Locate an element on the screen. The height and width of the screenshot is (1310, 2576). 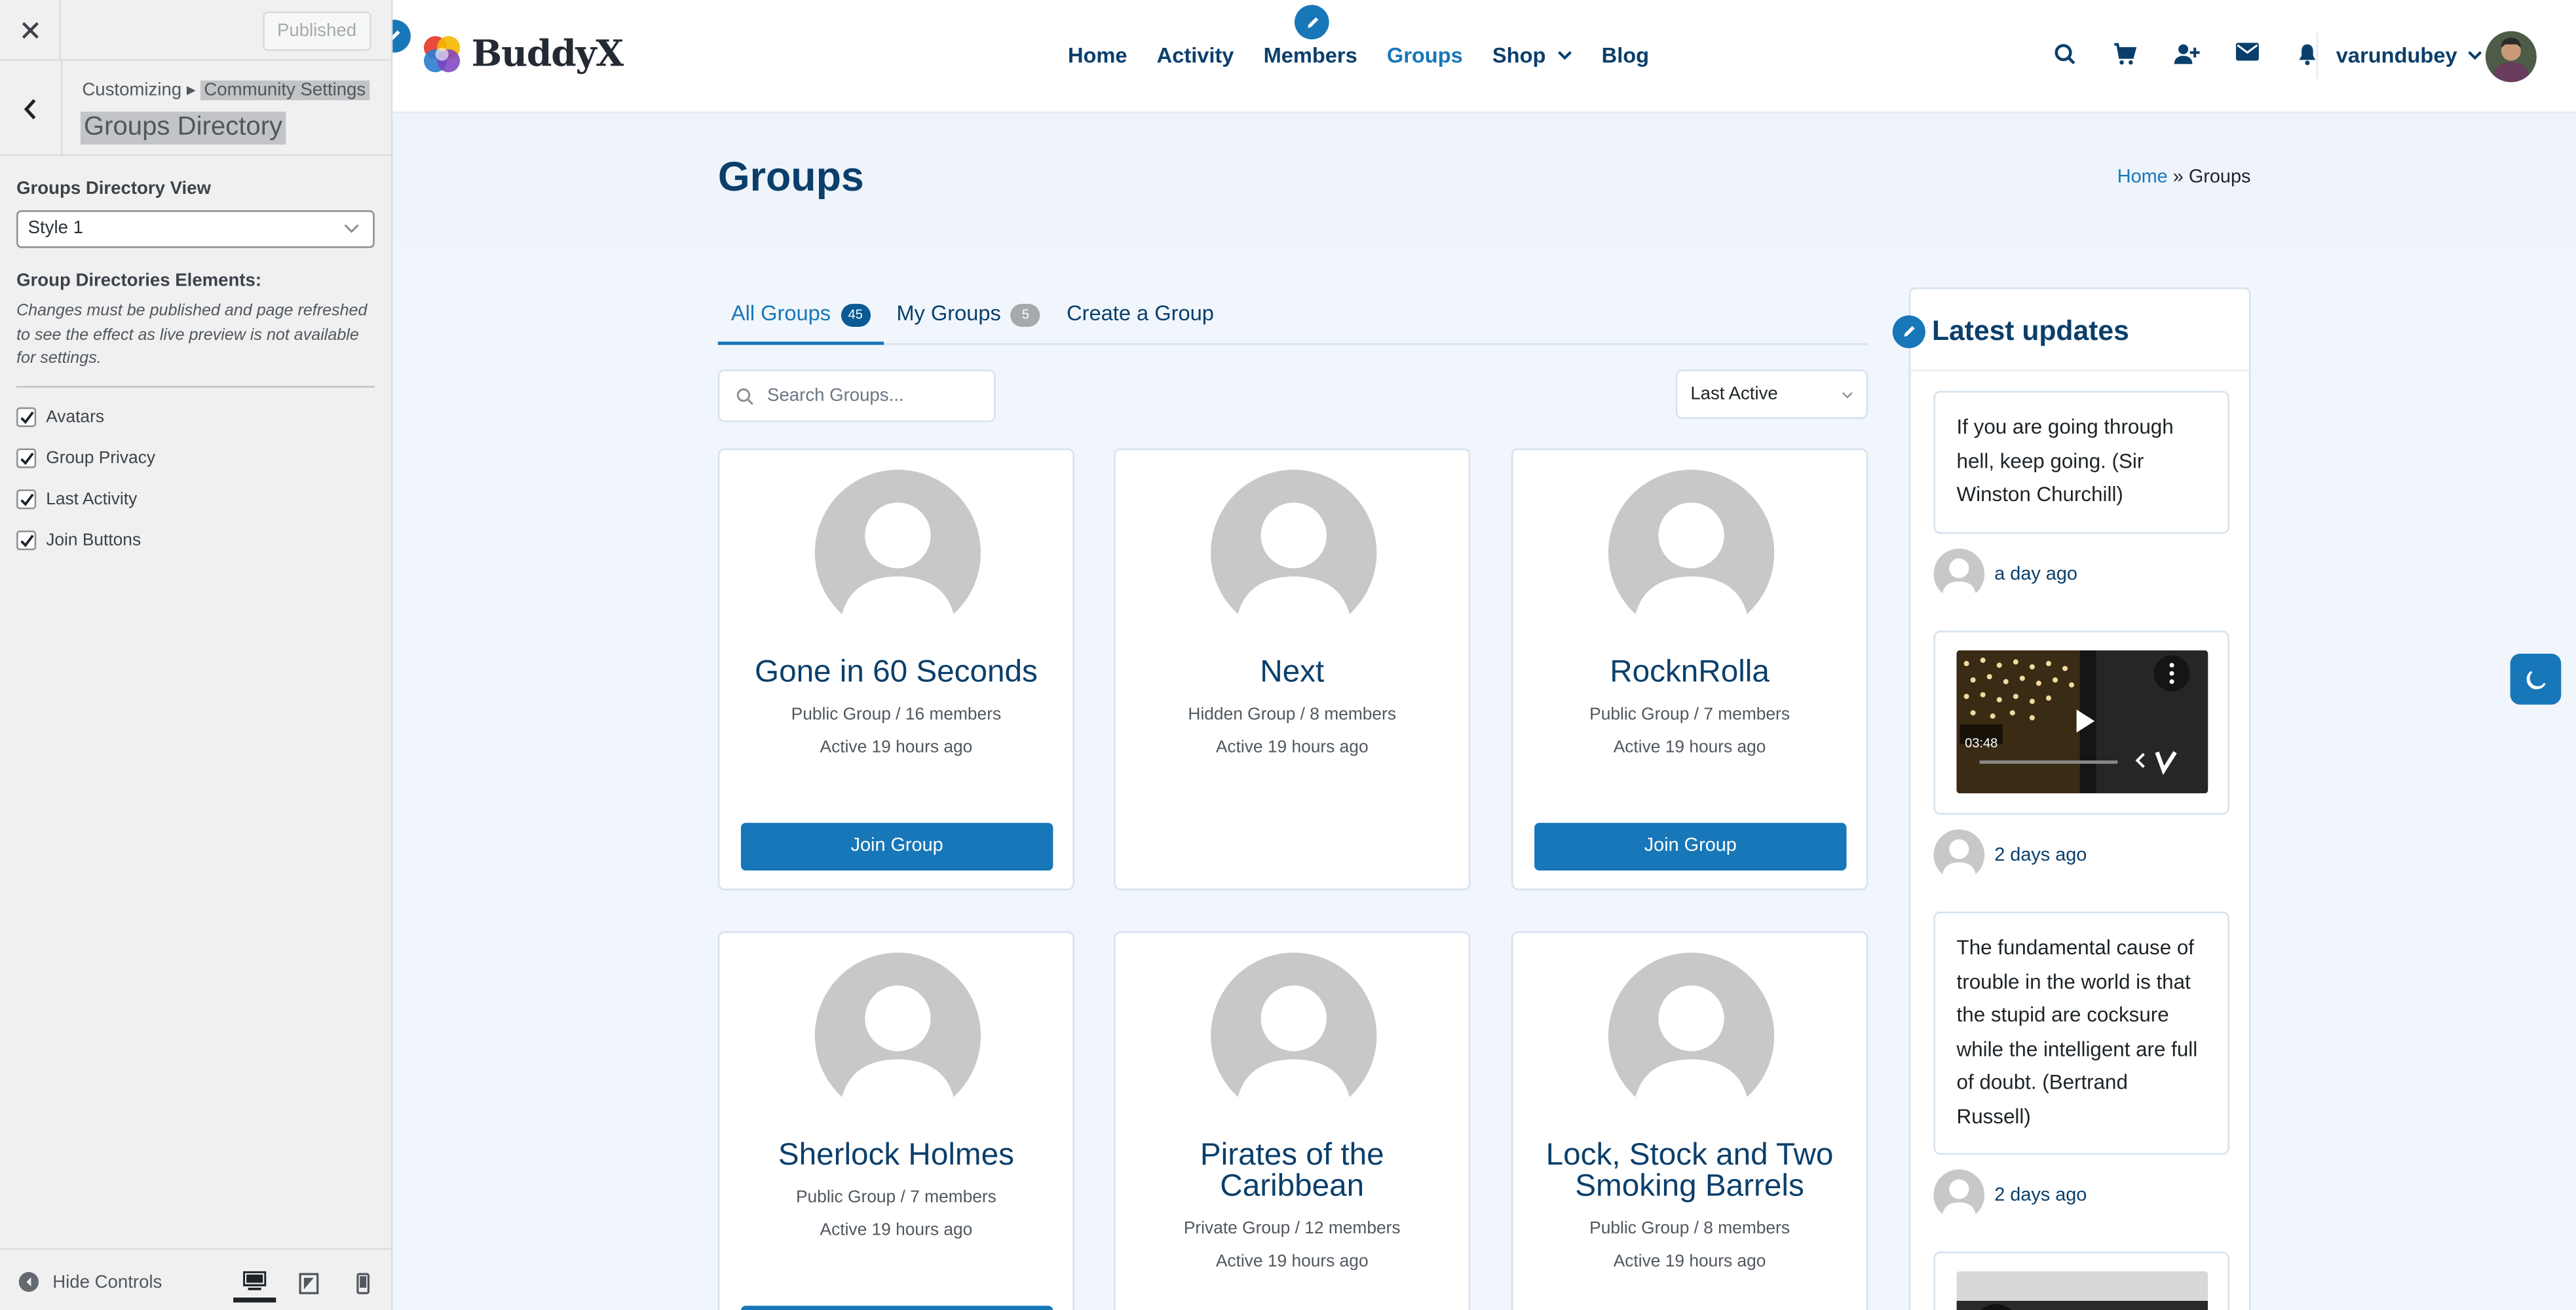
edit-shortcut-logo is located at coordinates (401, 37).